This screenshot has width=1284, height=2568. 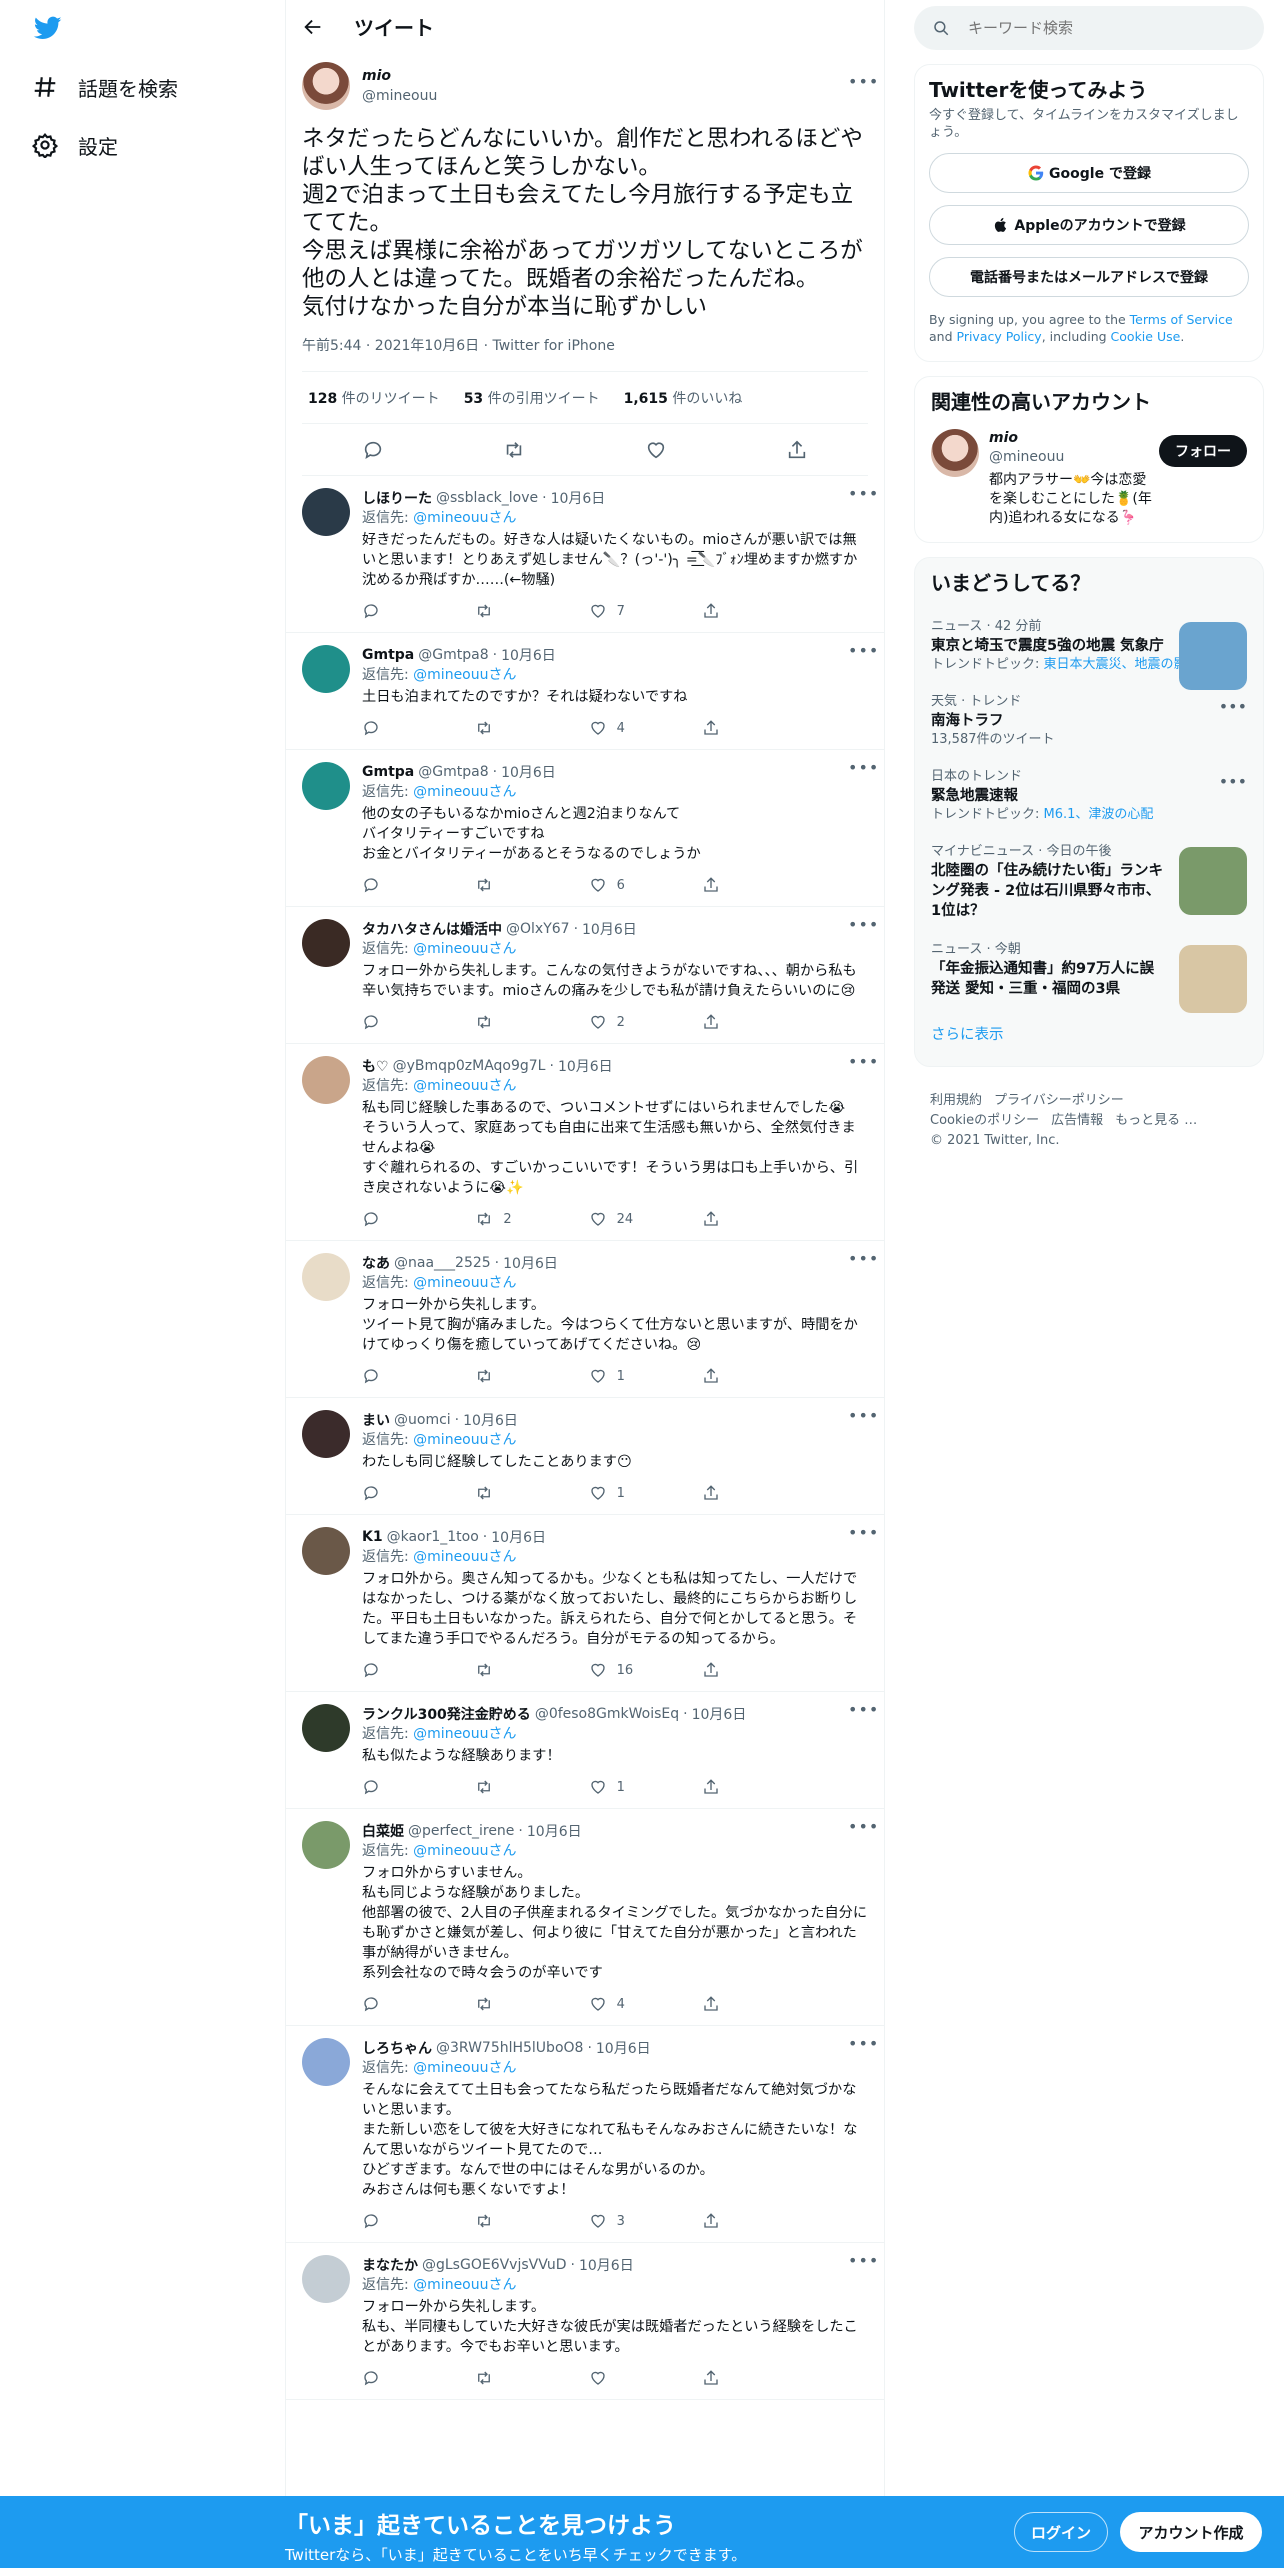 I want to click on nav-settings: 設定, so click(x=75, y=145).